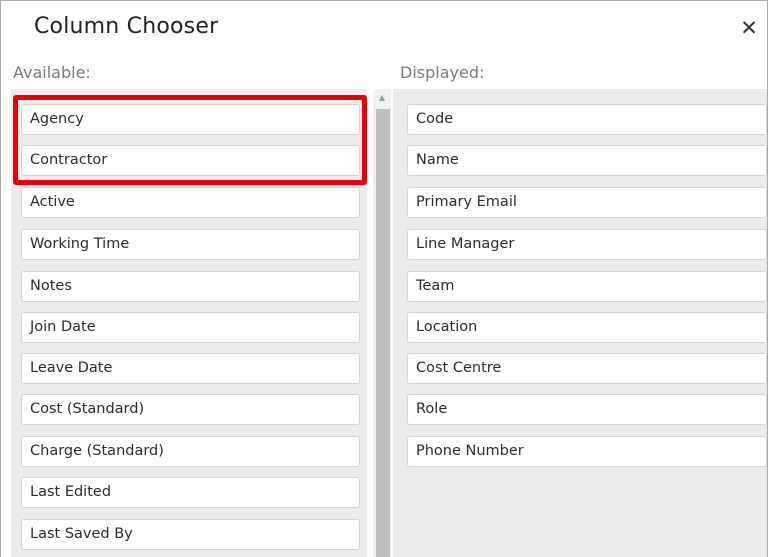 The width and height of the screenshot is (768, 557). Describe the element at coordinates (190, 327) in the screenshot. I see `available-item-join-date: Join Date` at that location.